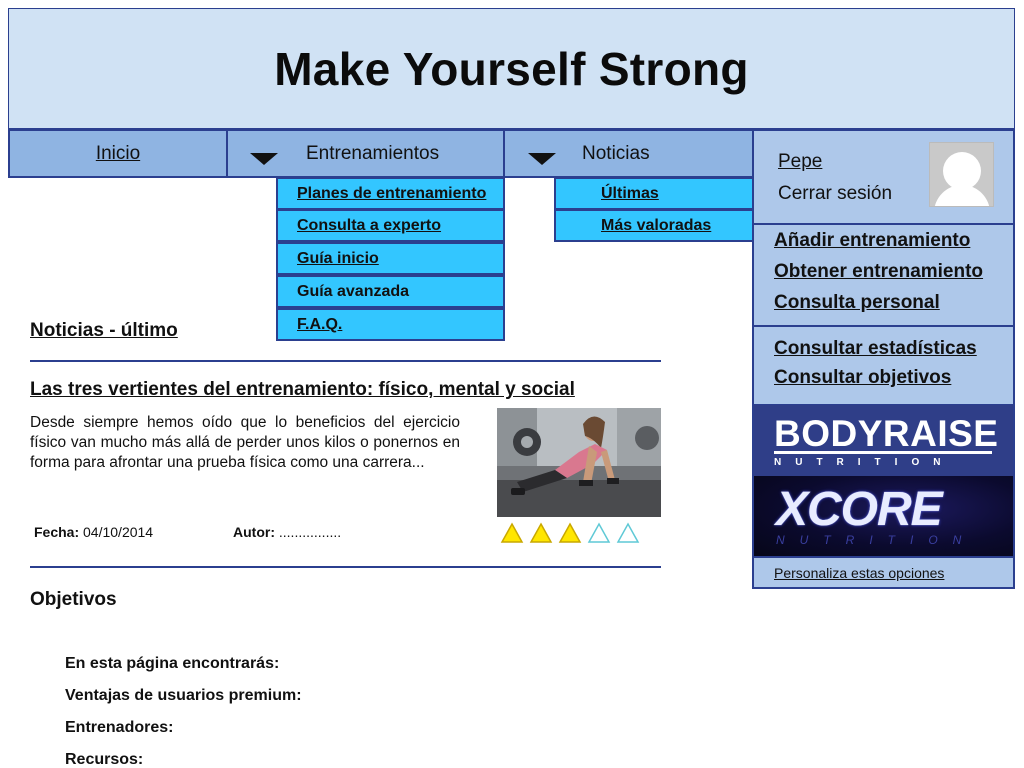  Describe the element at coordinates (338, 258) in the screenshot. I see `dropdown-item-label: Guía inicio` at that location.